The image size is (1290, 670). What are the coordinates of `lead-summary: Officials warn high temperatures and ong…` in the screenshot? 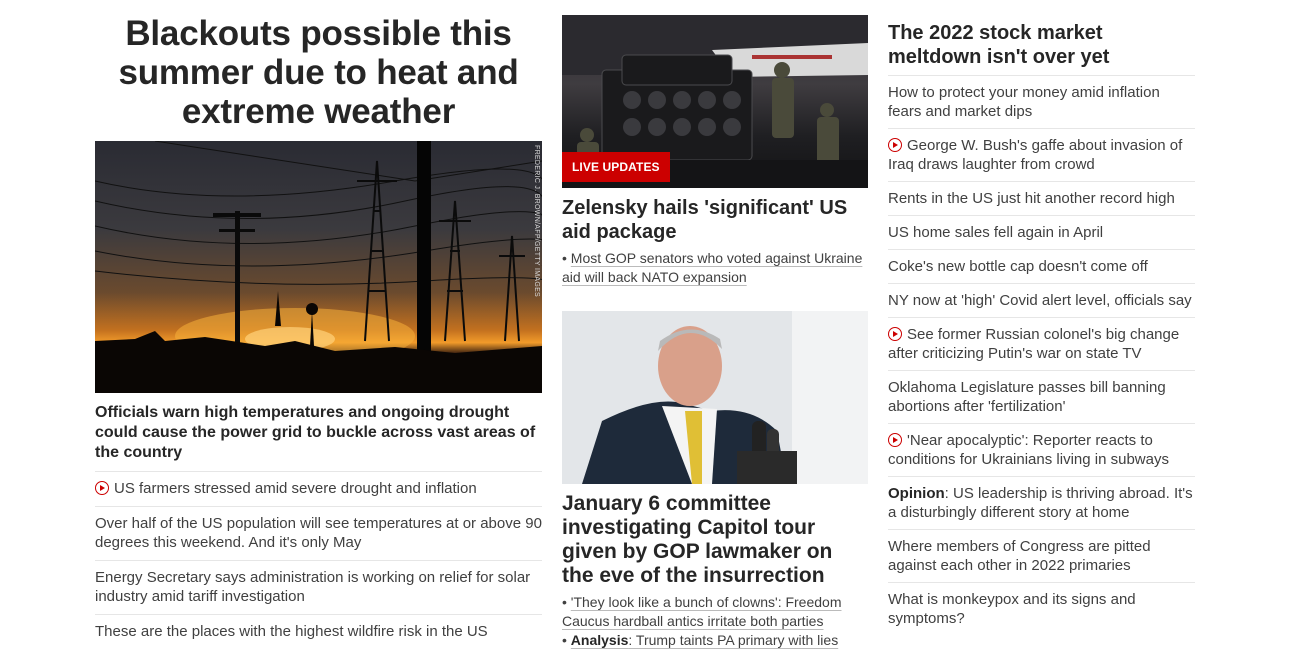 It's located at (318, 433).